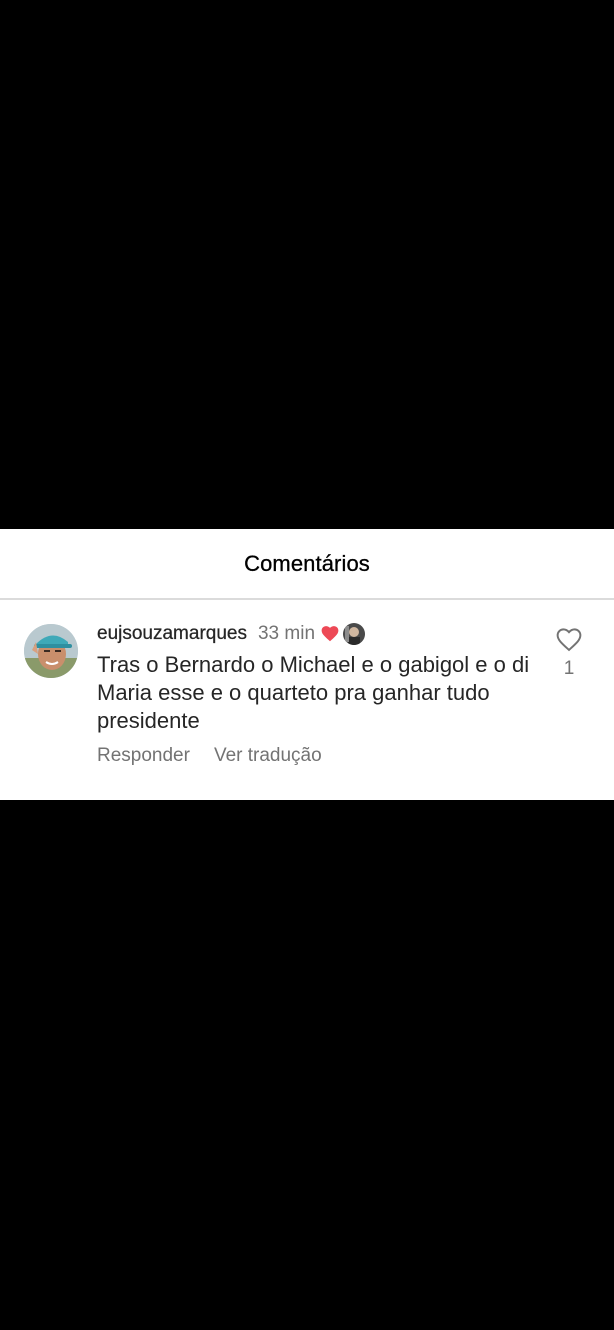 This screenshot has height=1330, width=614. What do you see at coordinates (330, 634) in the screenshot?
I see `heart-filled-icon` at bounding box center [330, 634].